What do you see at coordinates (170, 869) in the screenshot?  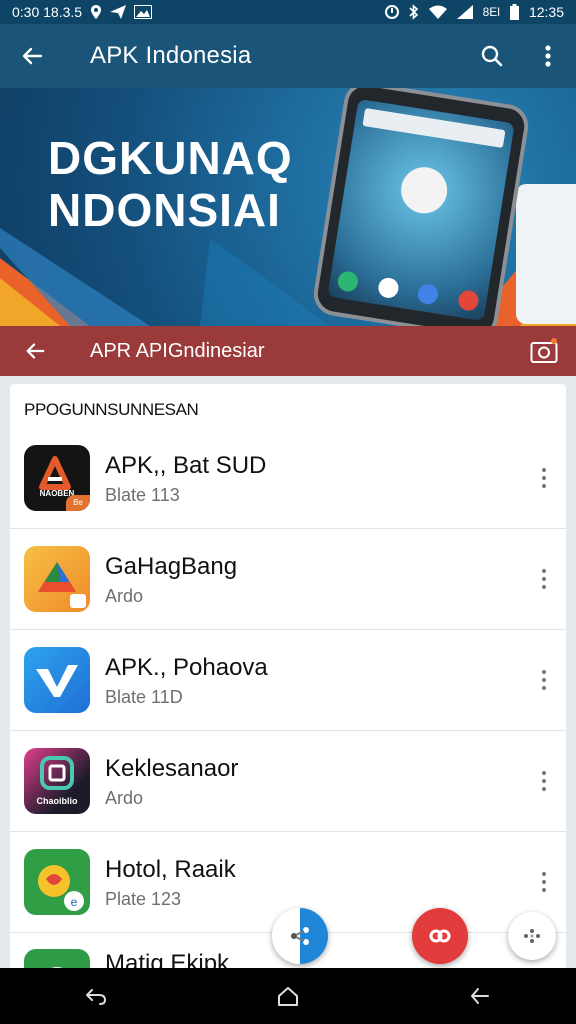 I see `app-name: Hotol, Raaik` at bounding box center [170, 869].